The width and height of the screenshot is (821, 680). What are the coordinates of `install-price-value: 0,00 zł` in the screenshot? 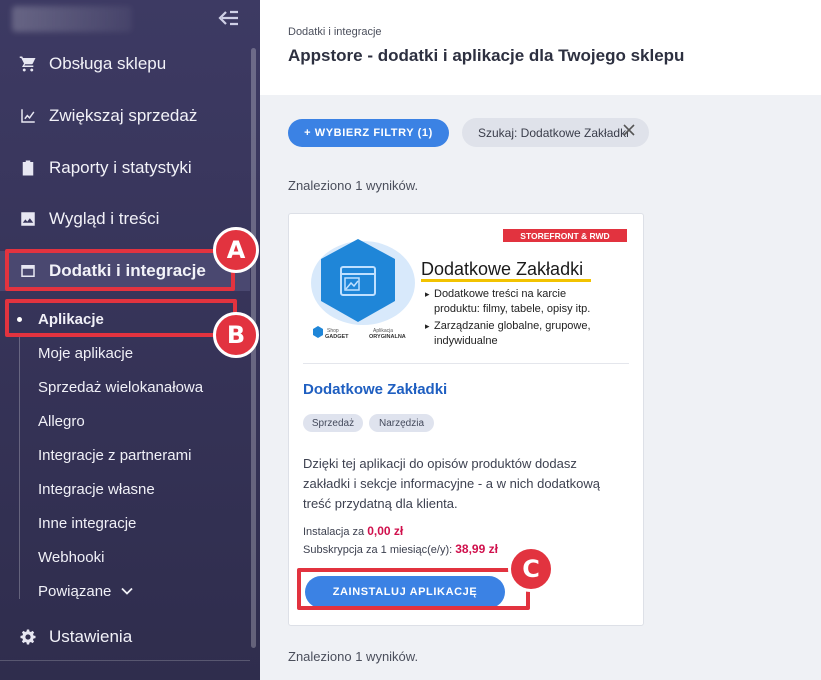 It's located at (385, 531).